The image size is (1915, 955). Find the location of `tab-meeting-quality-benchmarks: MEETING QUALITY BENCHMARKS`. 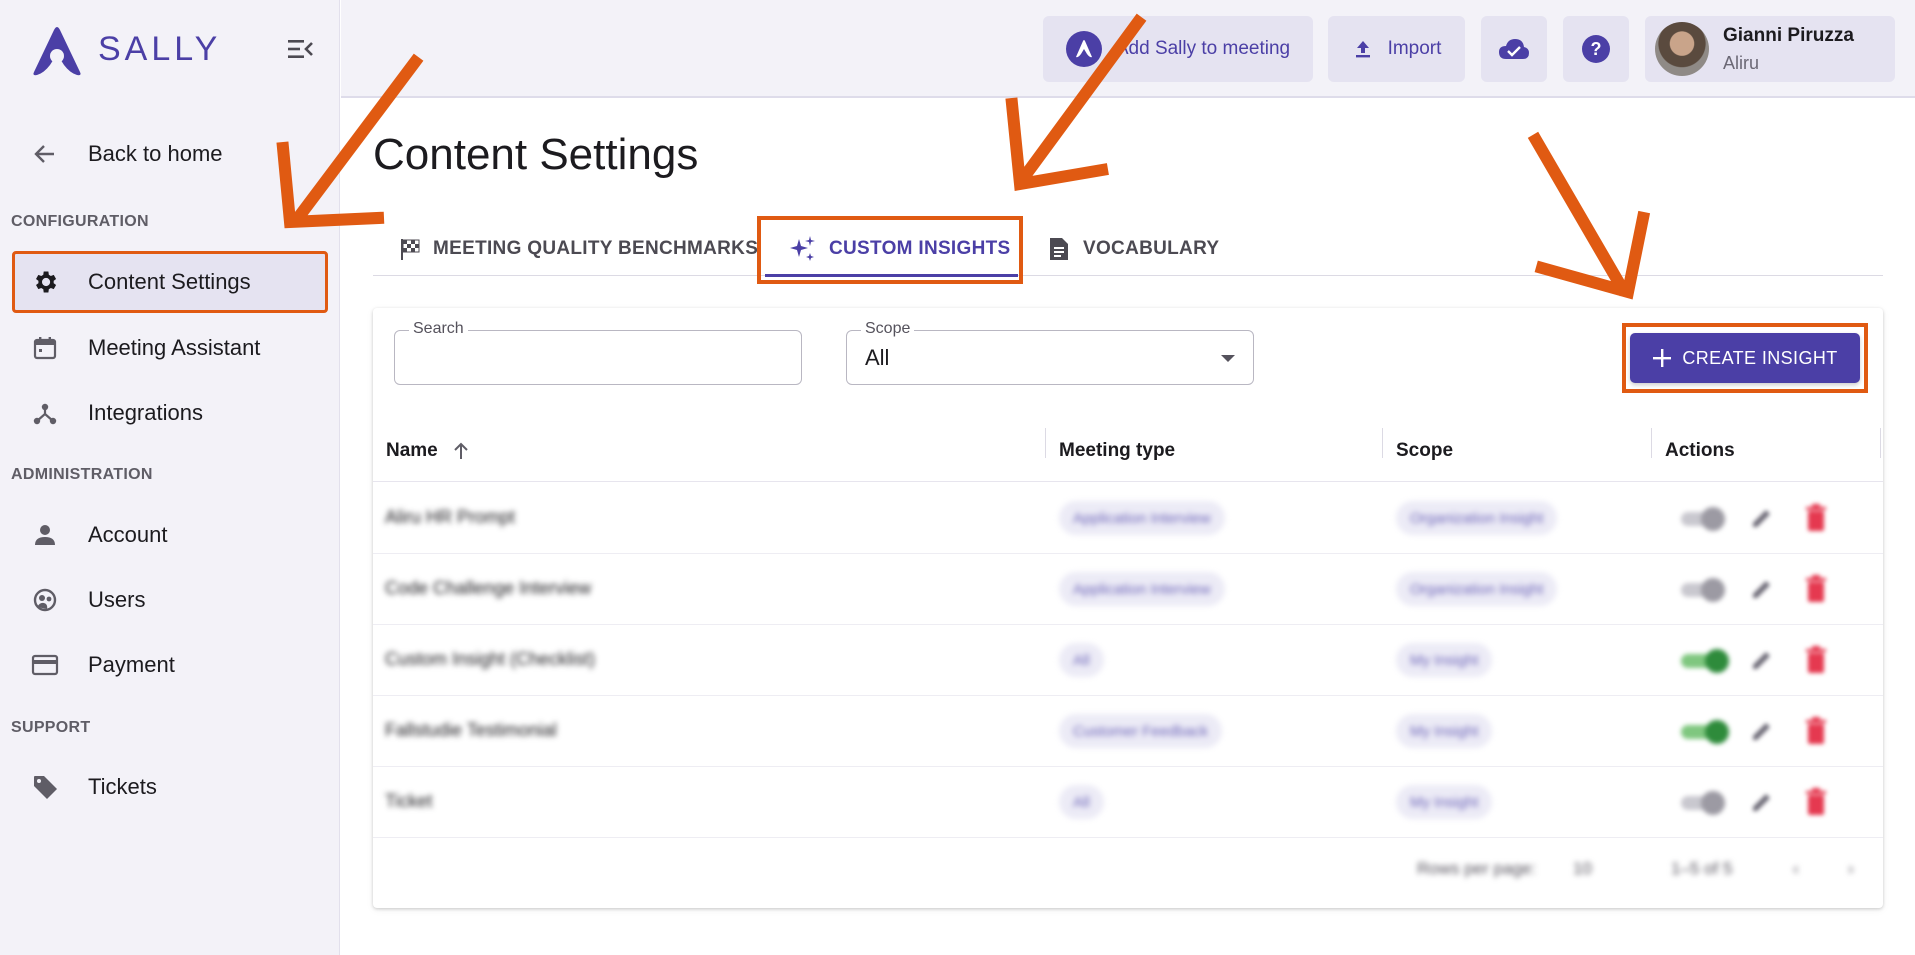

tab-meeting-quality-benchmarks: MEETING QUALITY BENCHMARKS is located at coordinates (578, 249).